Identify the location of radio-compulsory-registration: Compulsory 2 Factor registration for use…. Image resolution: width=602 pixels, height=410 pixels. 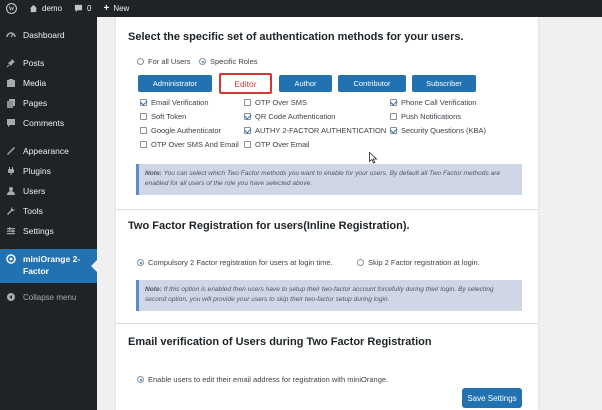
(235, 262).